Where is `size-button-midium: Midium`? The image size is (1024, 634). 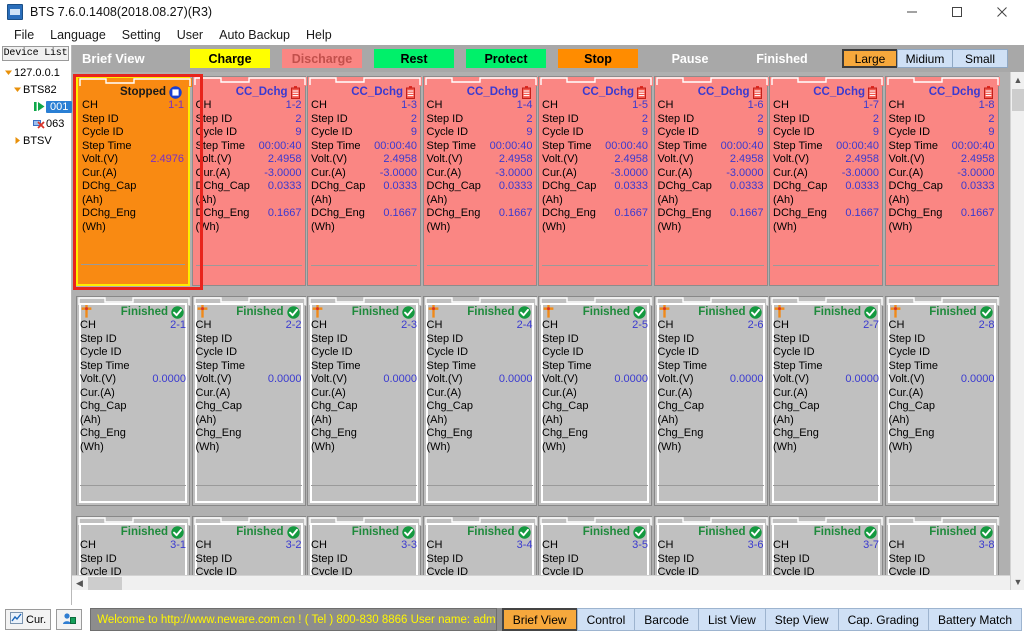
size-button-midium: Midium is located at coordinates (925, 58).